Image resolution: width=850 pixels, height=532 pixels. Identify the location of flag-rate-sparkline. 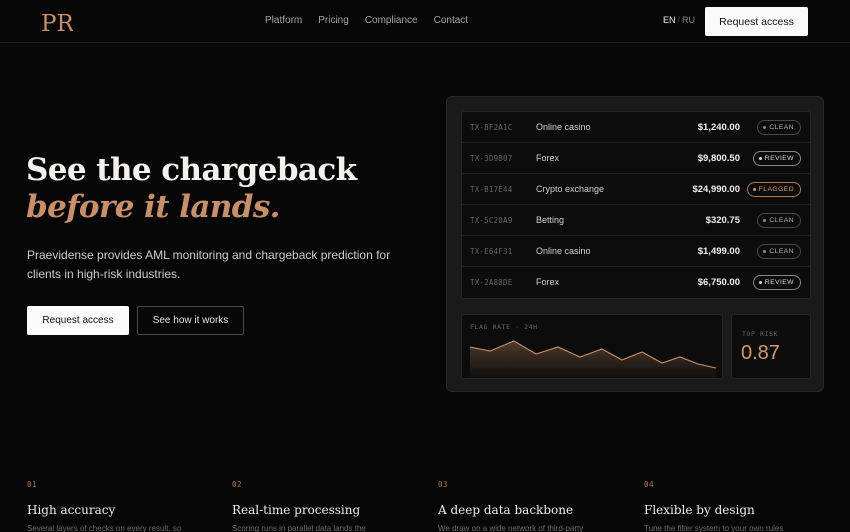
(593, 359).